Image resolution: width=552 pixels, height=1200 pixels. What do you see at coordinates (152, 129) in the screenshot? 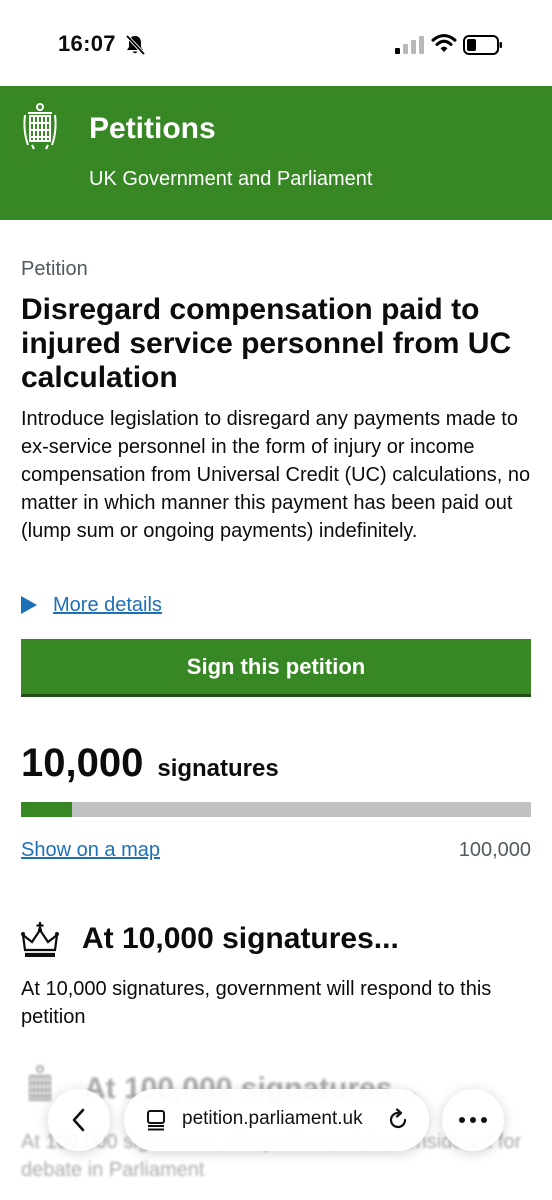
I see `site-title: Petitions` at bounding box center [152, 129].